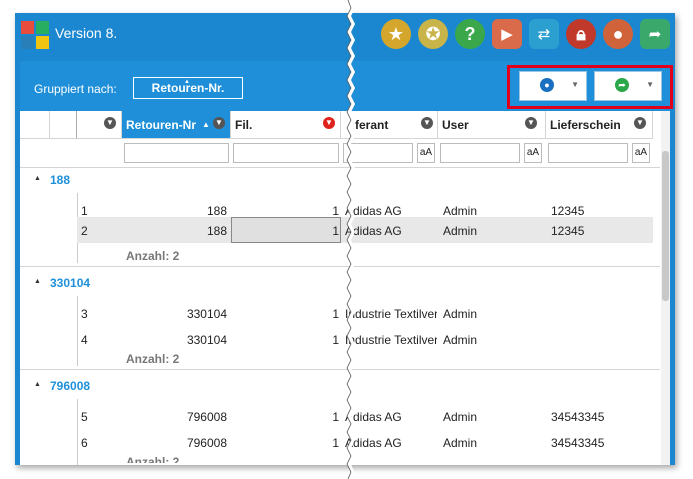 Image resolution: width=693 pixels, height=479 pixels. I want to click on user-icon: ●, so click(618, 34).